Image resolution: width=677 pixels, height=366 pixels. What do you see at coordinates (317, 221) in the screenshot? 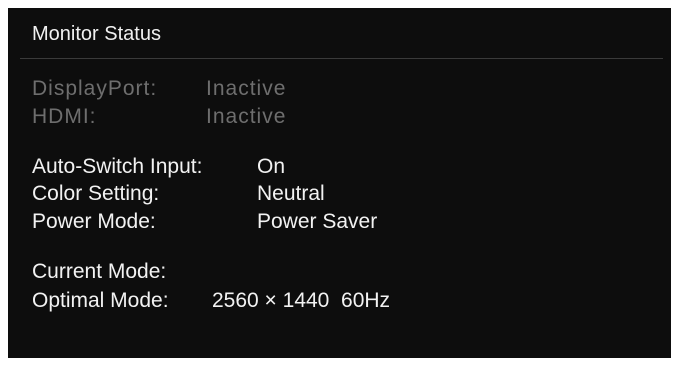
I see `setting-value-power: Power Saver` at bounding box center [317, 221].